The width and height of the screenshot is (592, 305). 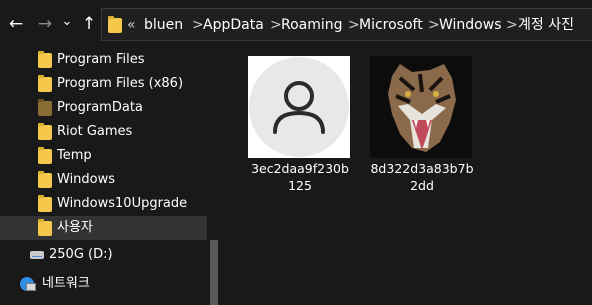 I want to click on tree-item-programdata: ProgramData, so click(x=103, y=108).